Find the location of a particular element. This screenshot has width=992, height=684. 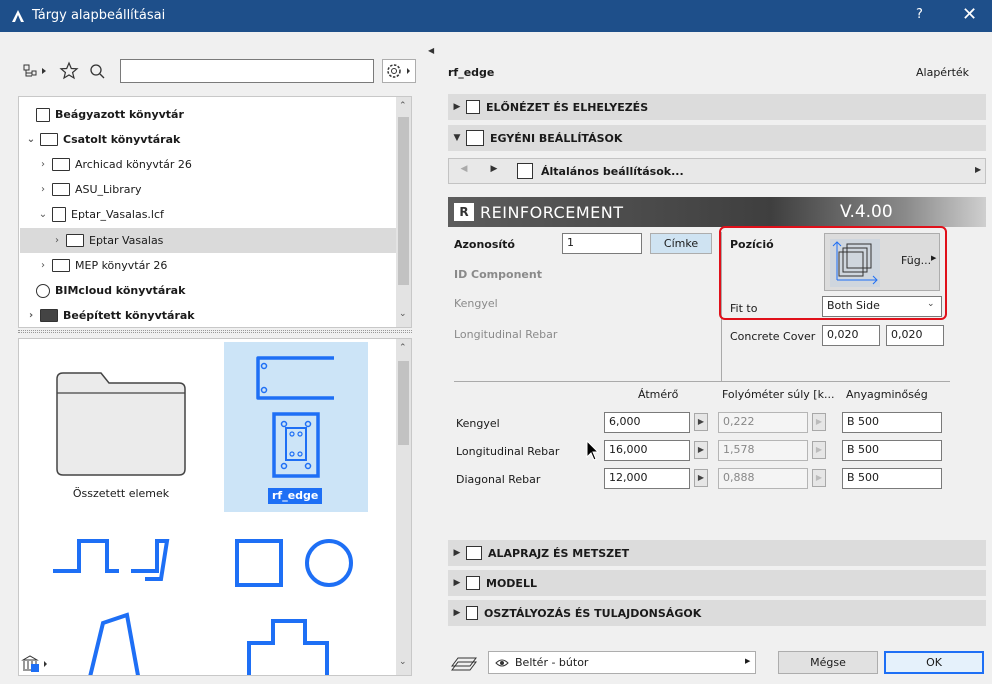

tree-item-eptar-lcf: ⌄ Eptar_Vasalas.lcf is located at coordinates (224, 214).